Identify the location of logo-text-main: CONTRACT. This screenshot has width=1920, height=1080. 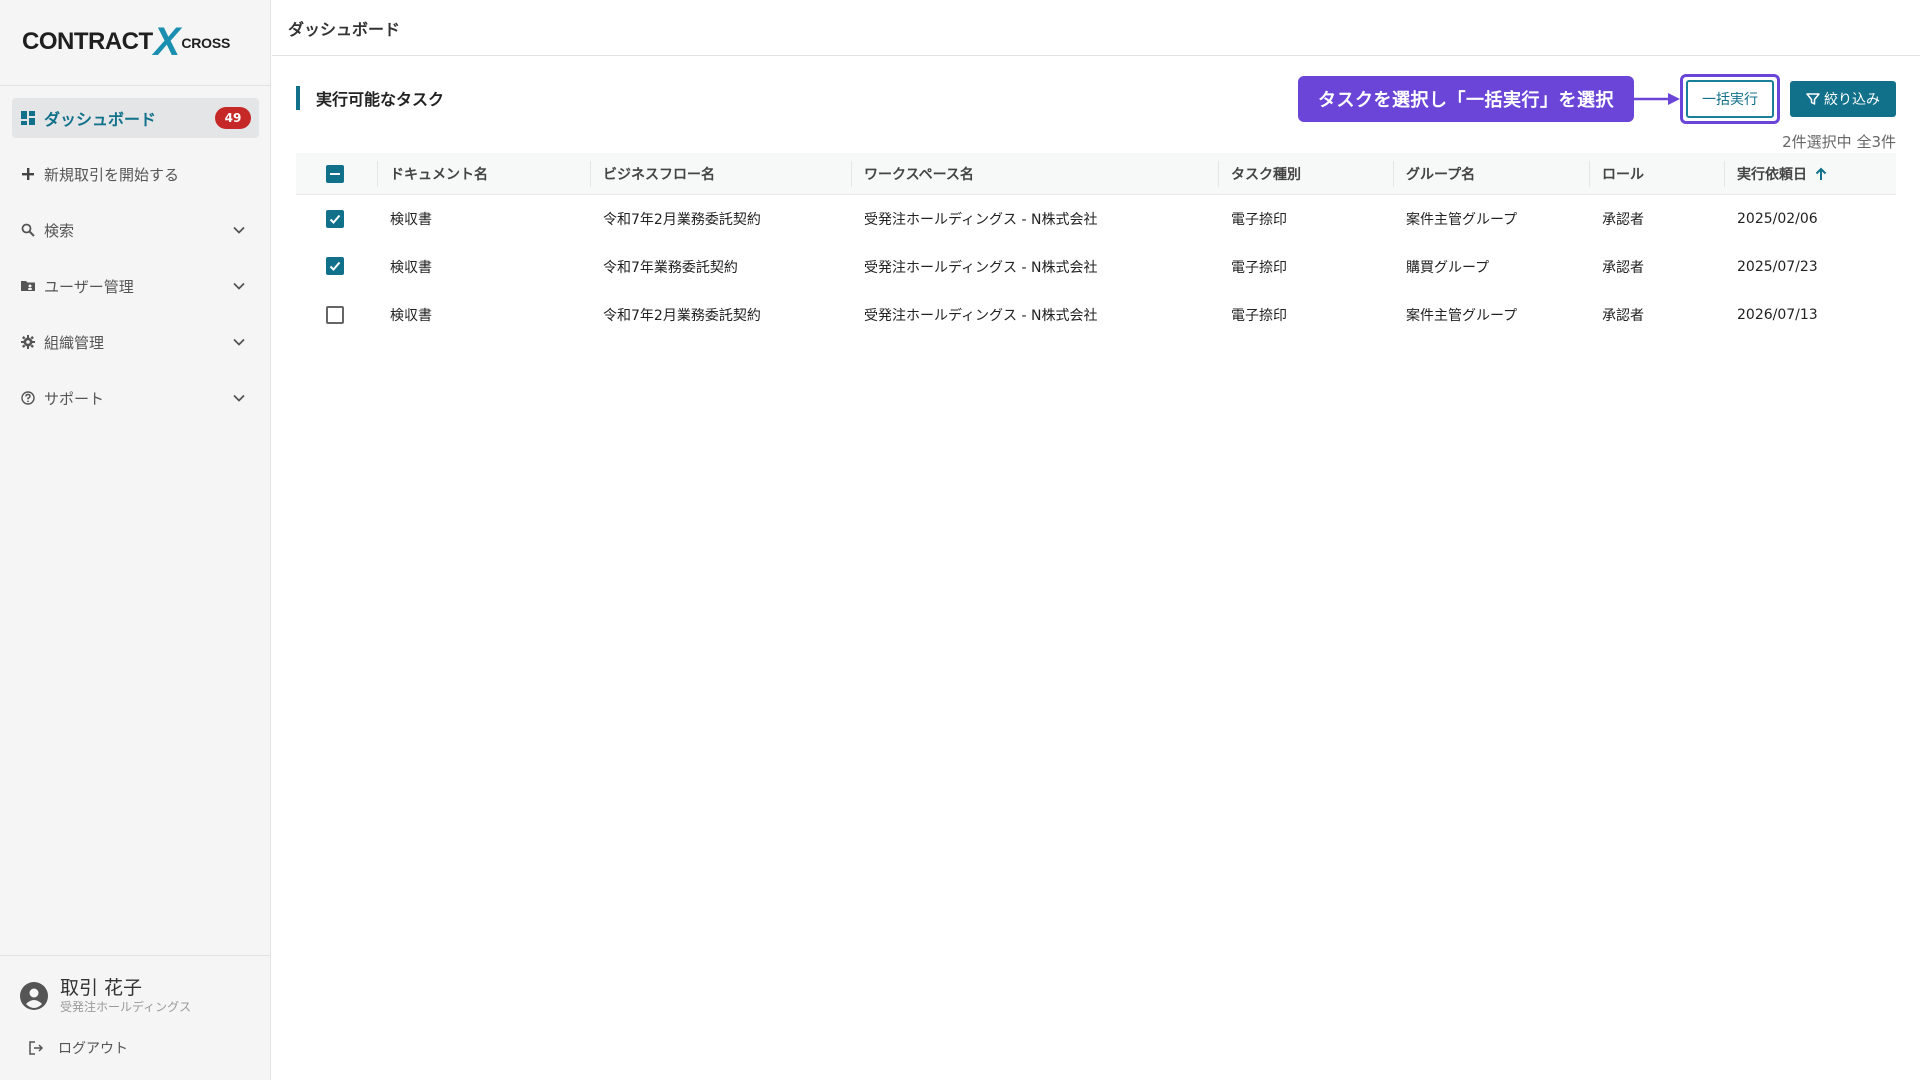
(87, 41).